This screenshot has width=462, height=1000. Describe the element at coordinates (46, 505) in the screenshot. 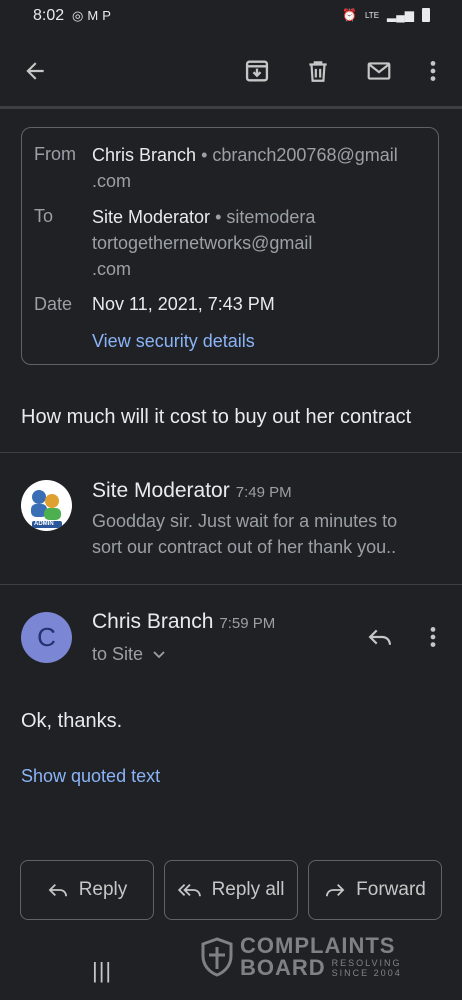

I see `admin-avatar: ADMIN` at that location.